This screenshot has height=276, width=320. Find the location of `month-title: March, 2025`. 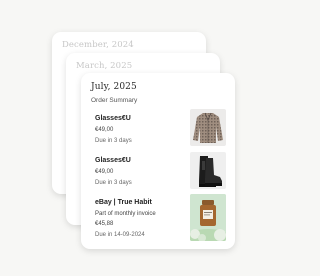

month-title: March, 2025 is located at coordinates (104, 66).